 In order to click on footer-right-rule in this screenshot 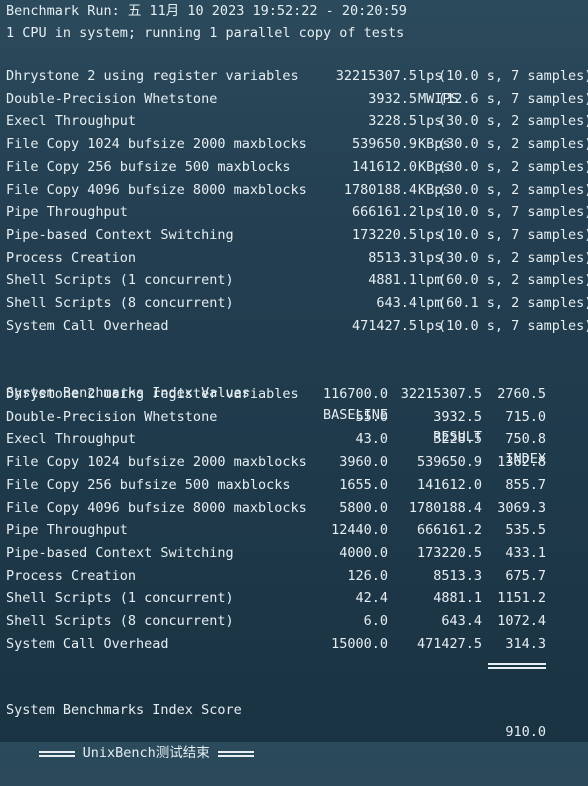, I will do `click(235, 753)`.